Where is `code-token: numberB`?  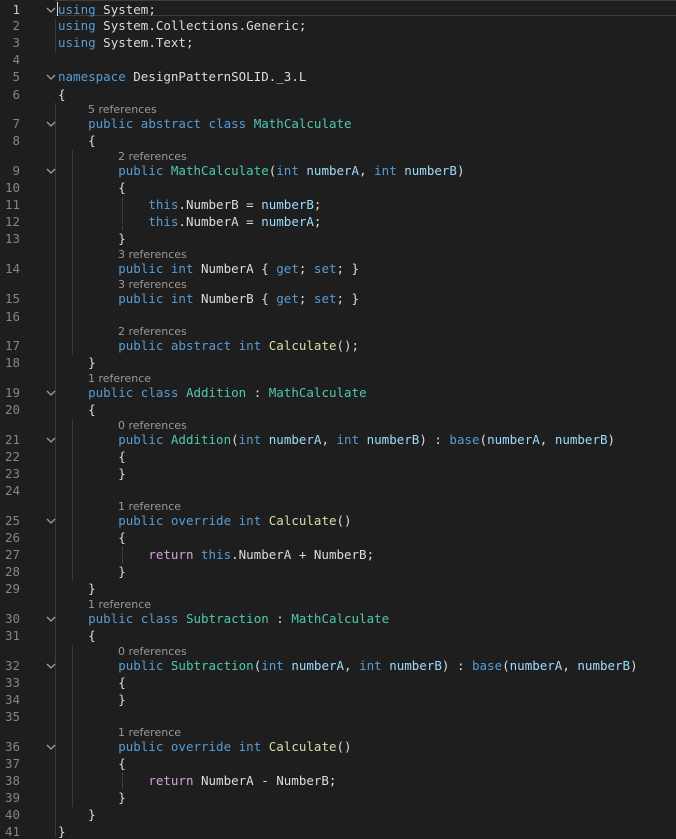 code-token: numberB is located at coordinates (415, 665).